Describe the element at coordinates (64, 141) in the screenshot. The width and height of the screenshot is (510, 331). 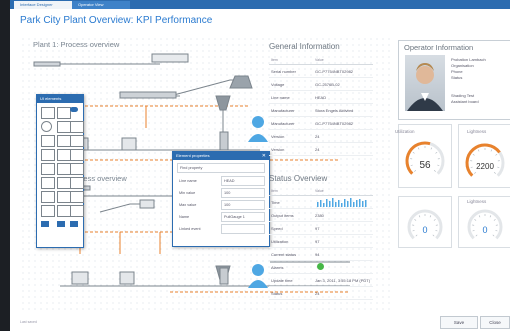
I see `image-icon` at that location.